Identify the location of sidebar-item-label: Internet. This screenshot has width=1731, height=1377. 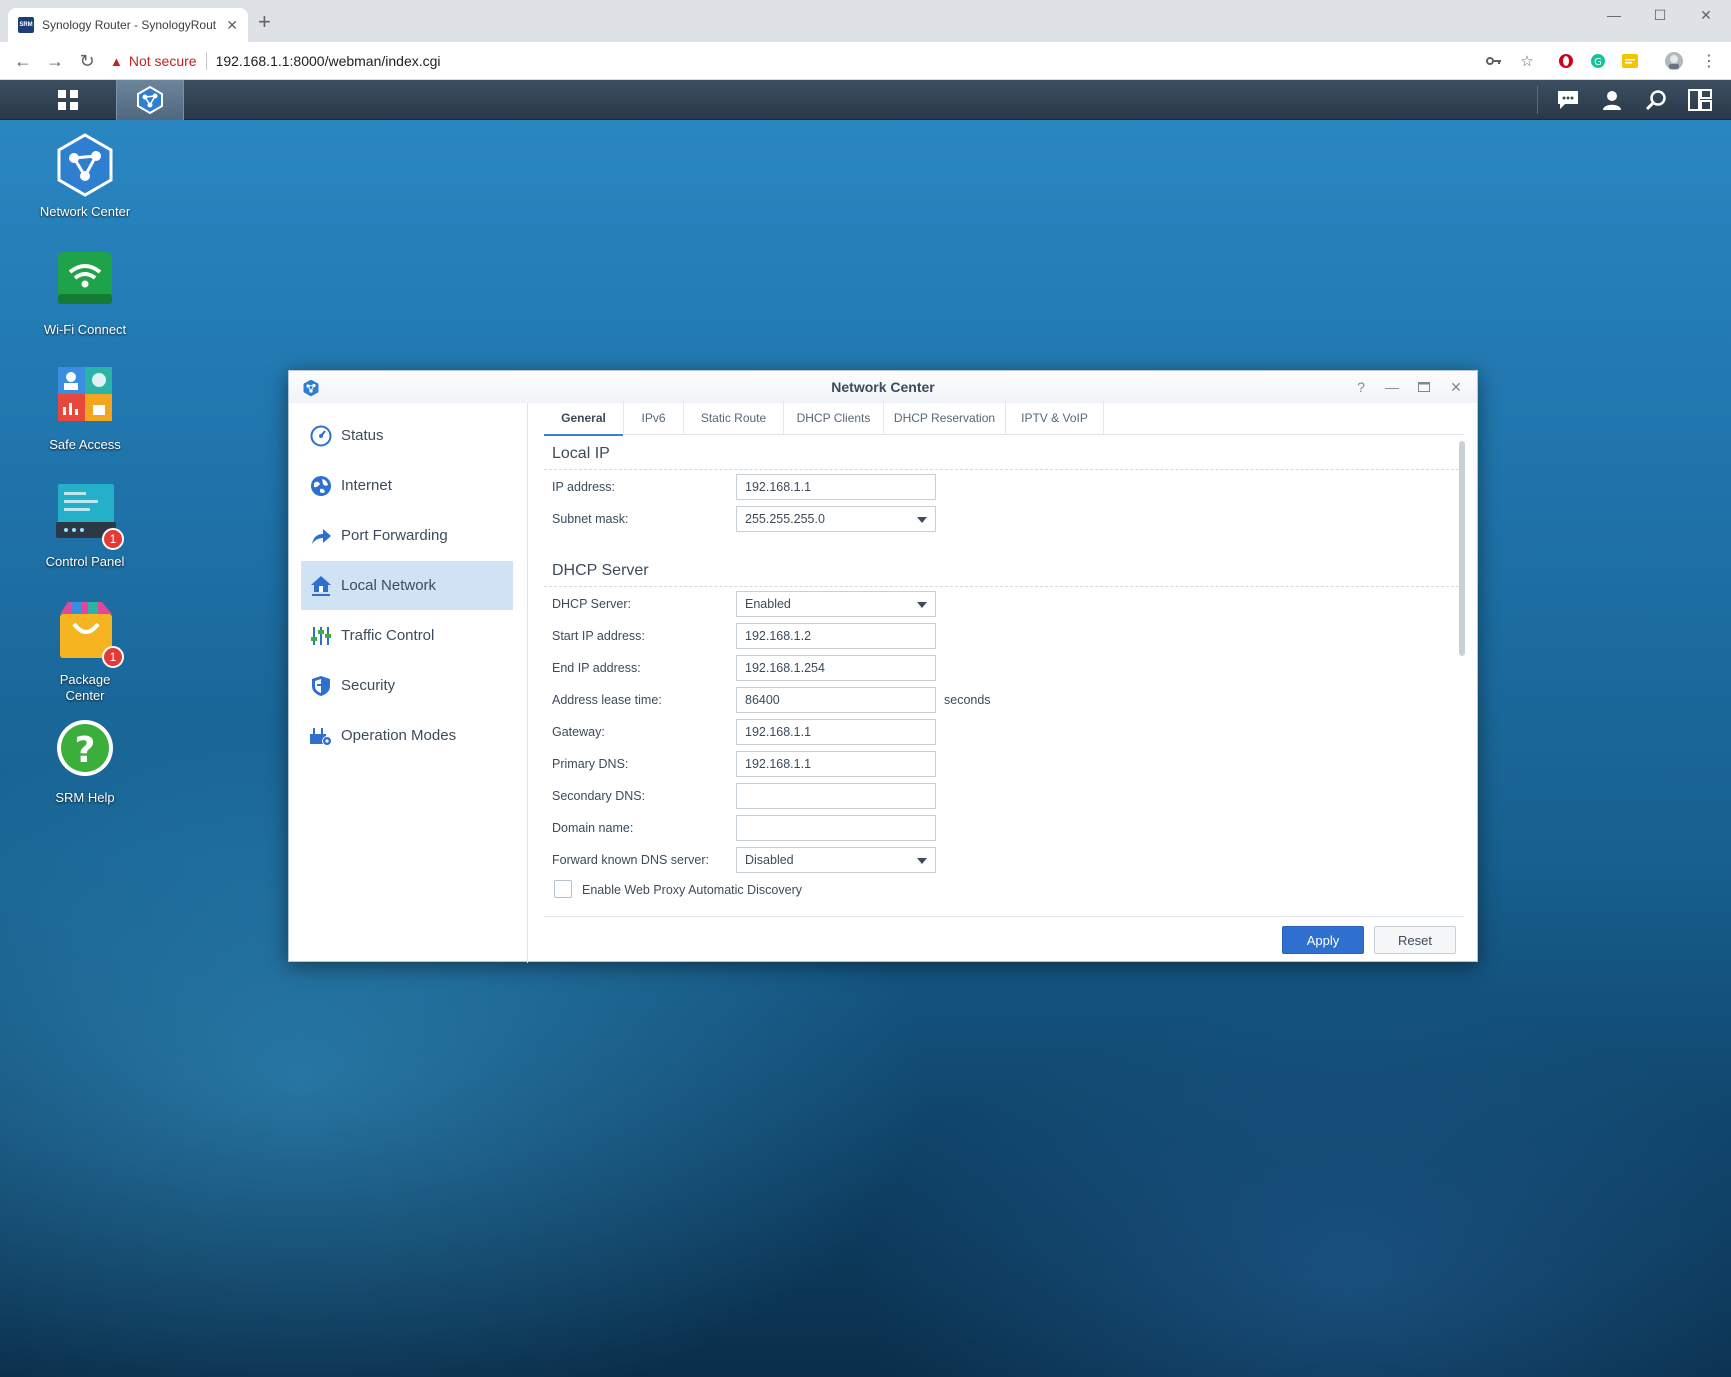
(366, 485).